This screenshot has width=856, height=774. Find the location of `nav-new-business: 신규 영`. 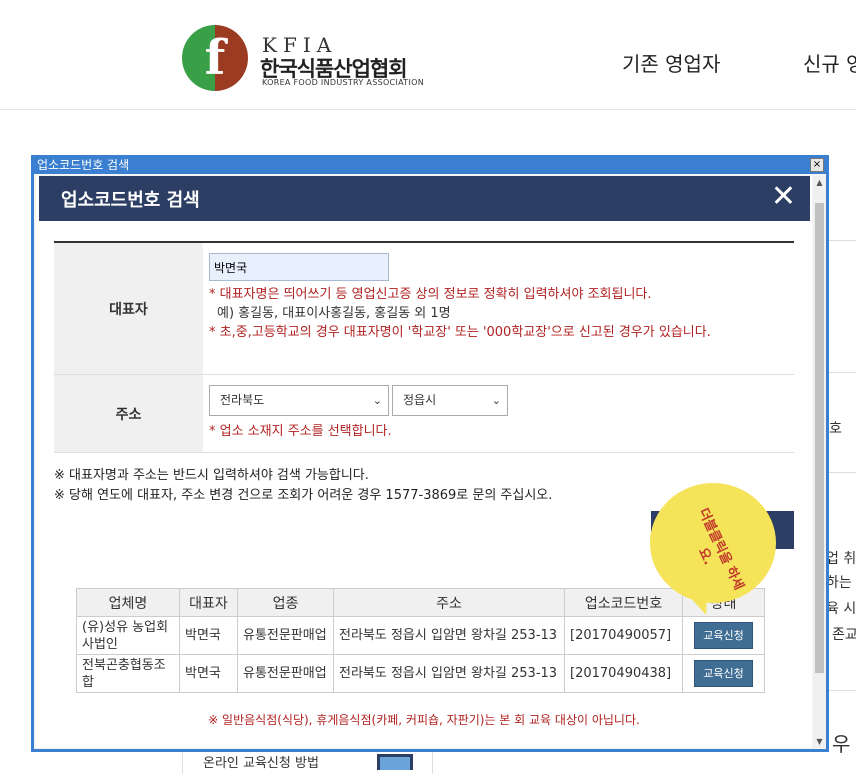

nav-new-business: 신규 영 is located at coordinates (829, 62).